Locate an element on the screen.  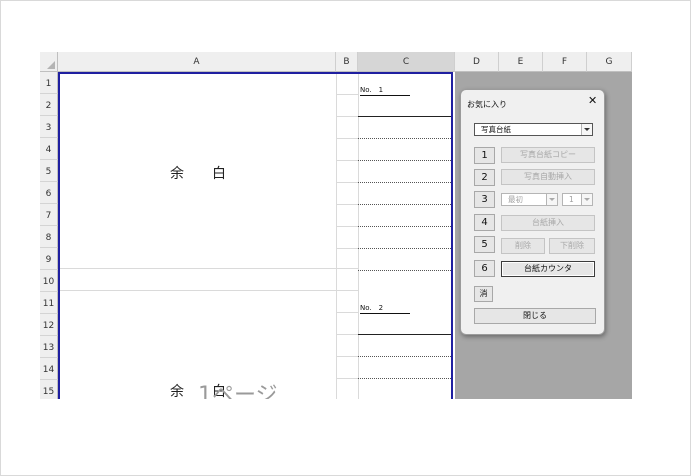
row-button-6: 6 is located at coordinates (484, 268).